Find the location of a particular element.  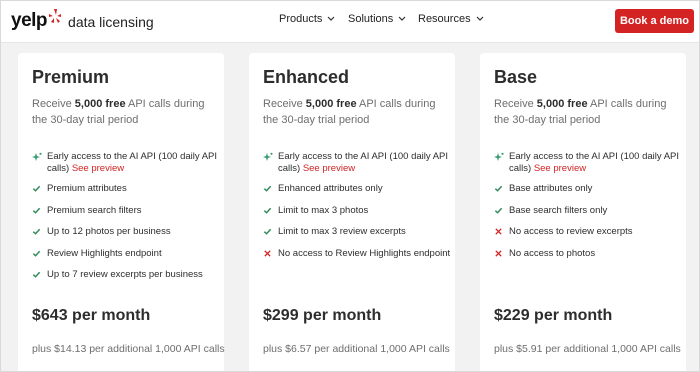

nav-products-label: Products is located at coordinates (301, 19).